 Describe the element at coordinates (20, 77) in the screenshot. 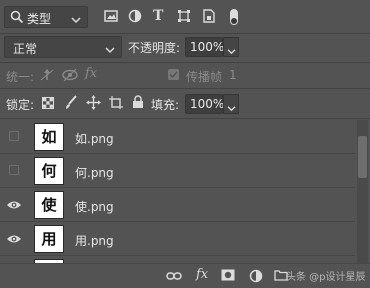

I see `unify-label: 统一:` at that location.